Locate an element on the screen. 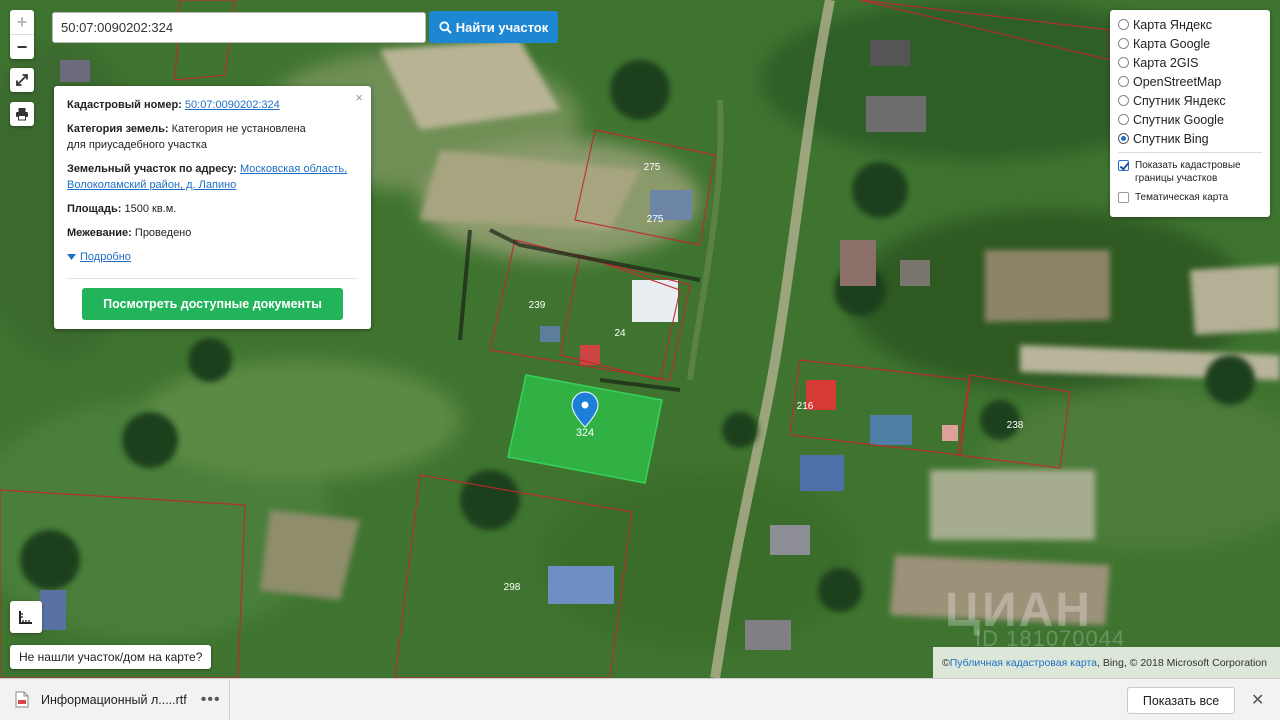 This screenshot has width=1280, height=720. layer-option-osm: OpenStreetMap is located at coordinates (1190, 81).